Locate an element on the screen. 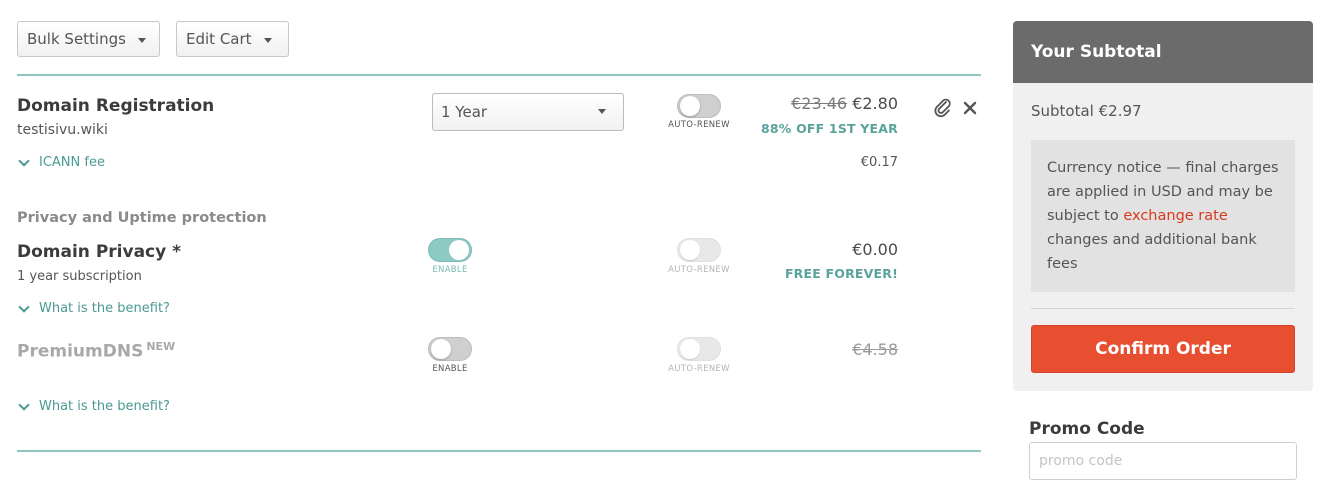 The height and width of the screenshot is (488, 1326). new-badge: NEW is located at coordinates (161, 346).